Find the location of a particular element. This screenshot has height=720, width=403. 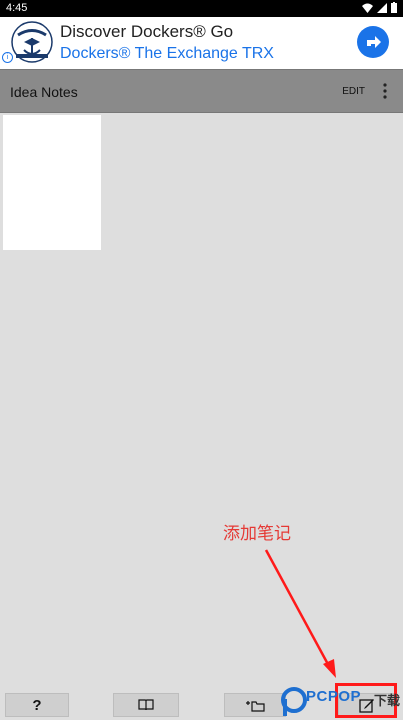

signal-icon is located at coordinates (382, 7).